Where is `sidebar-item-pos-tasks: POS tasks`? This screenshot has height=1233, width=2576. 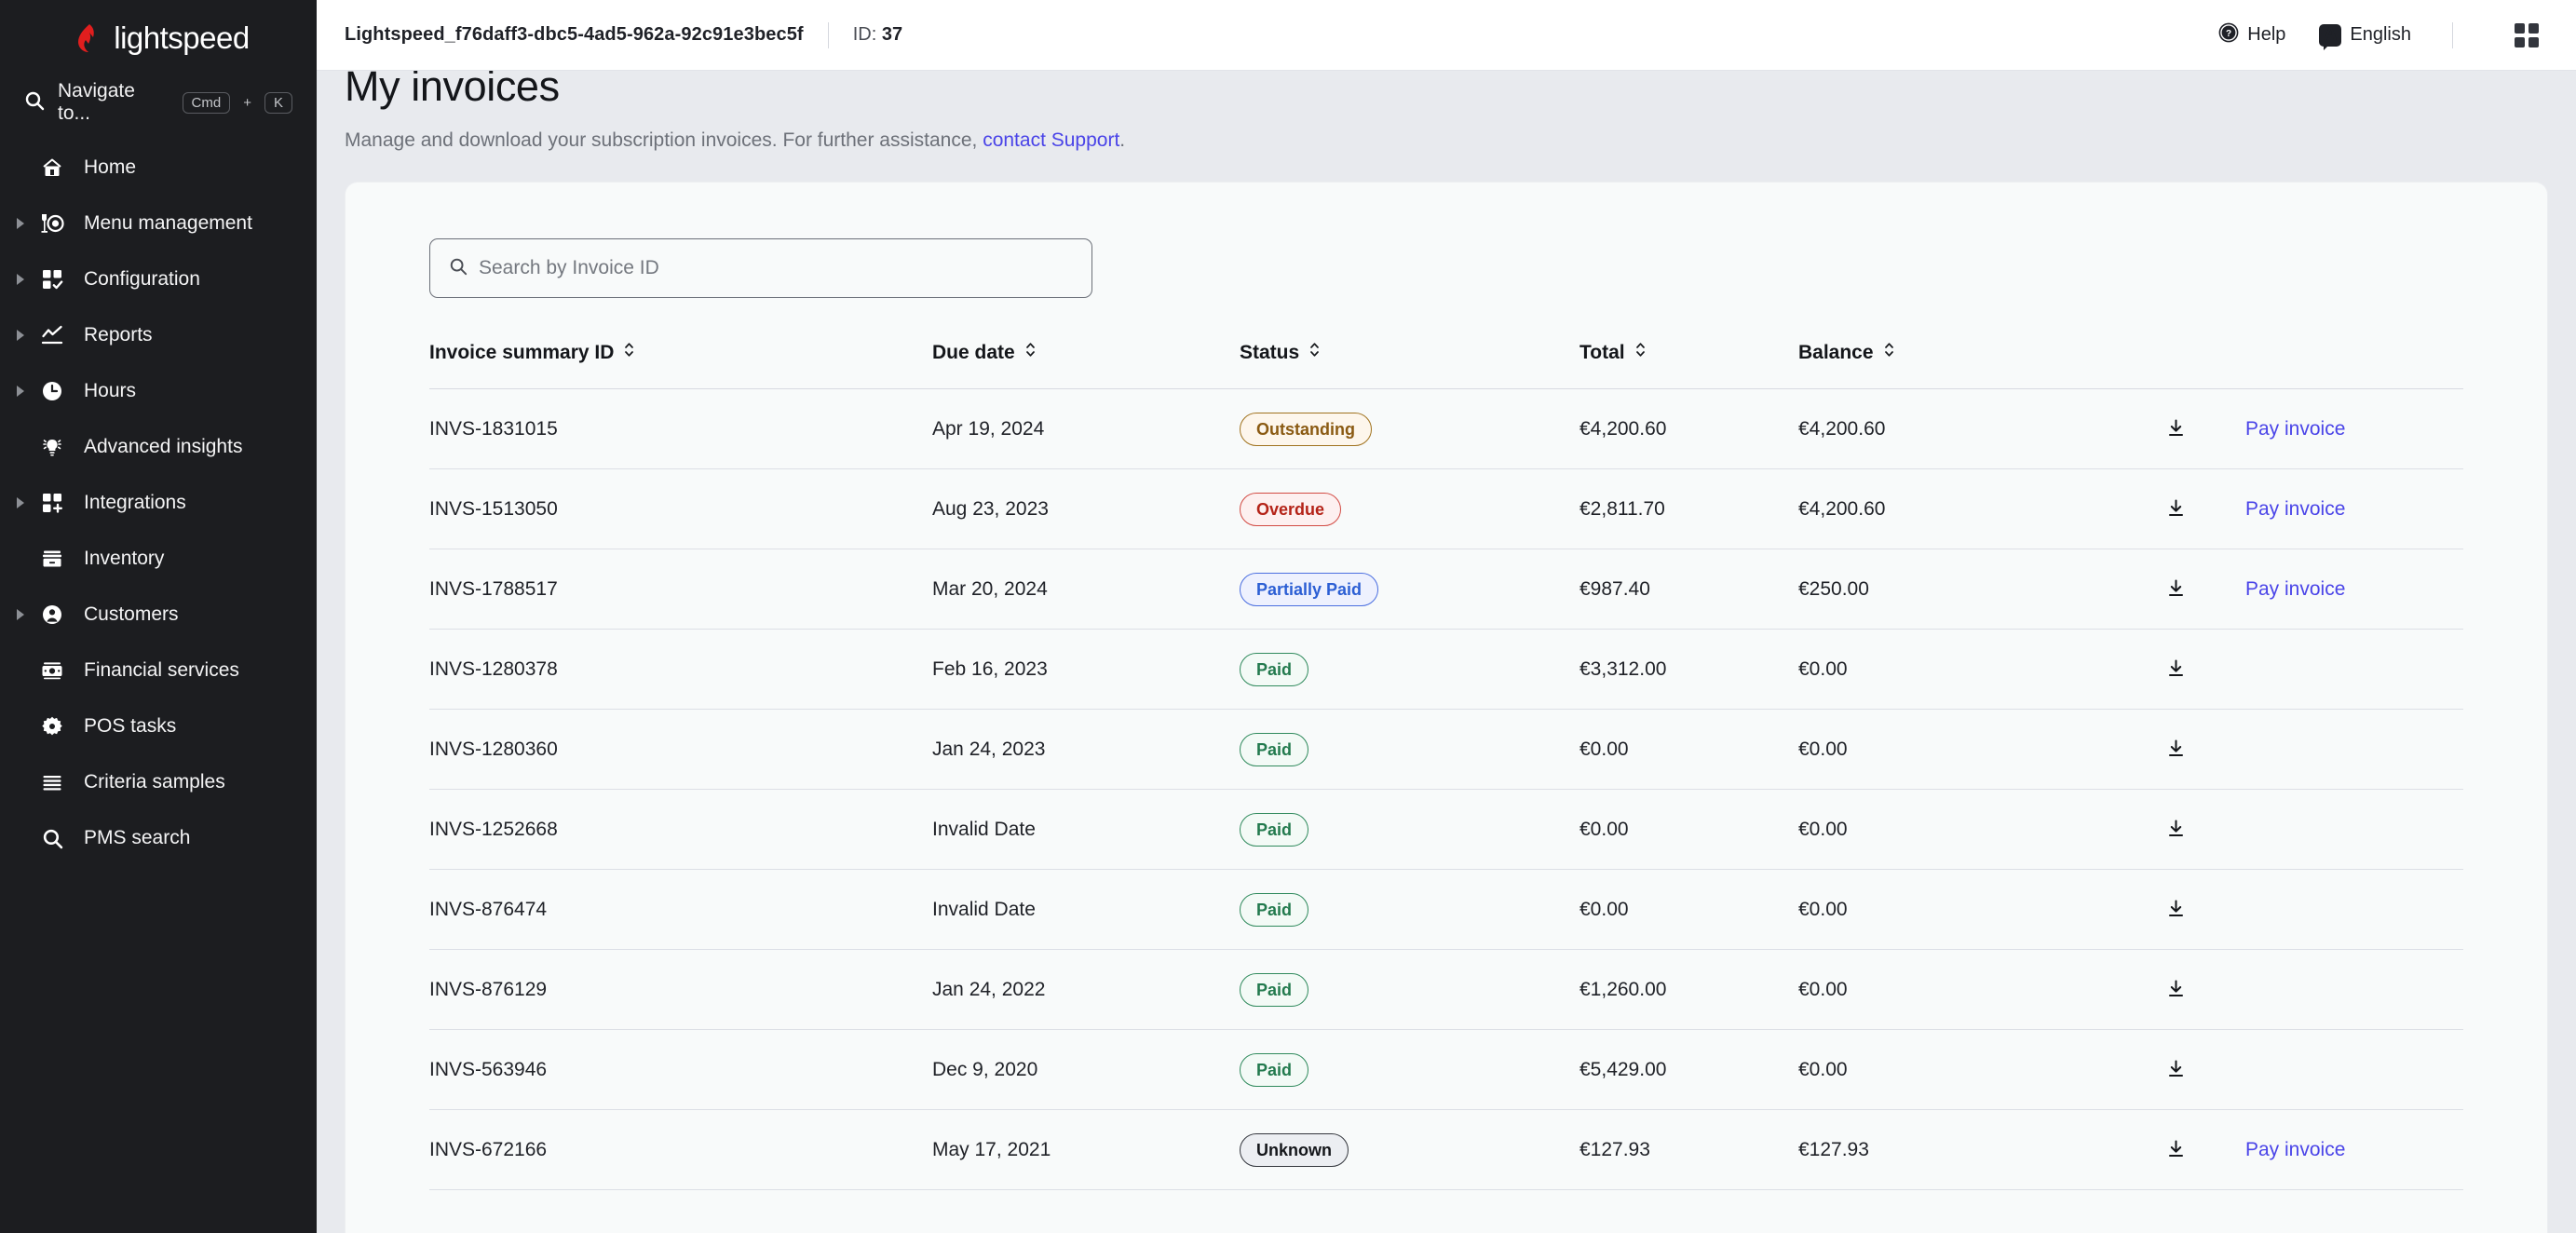 sidebar-item-pos-tasks: POS tasks is located at coordinates (158, 726).